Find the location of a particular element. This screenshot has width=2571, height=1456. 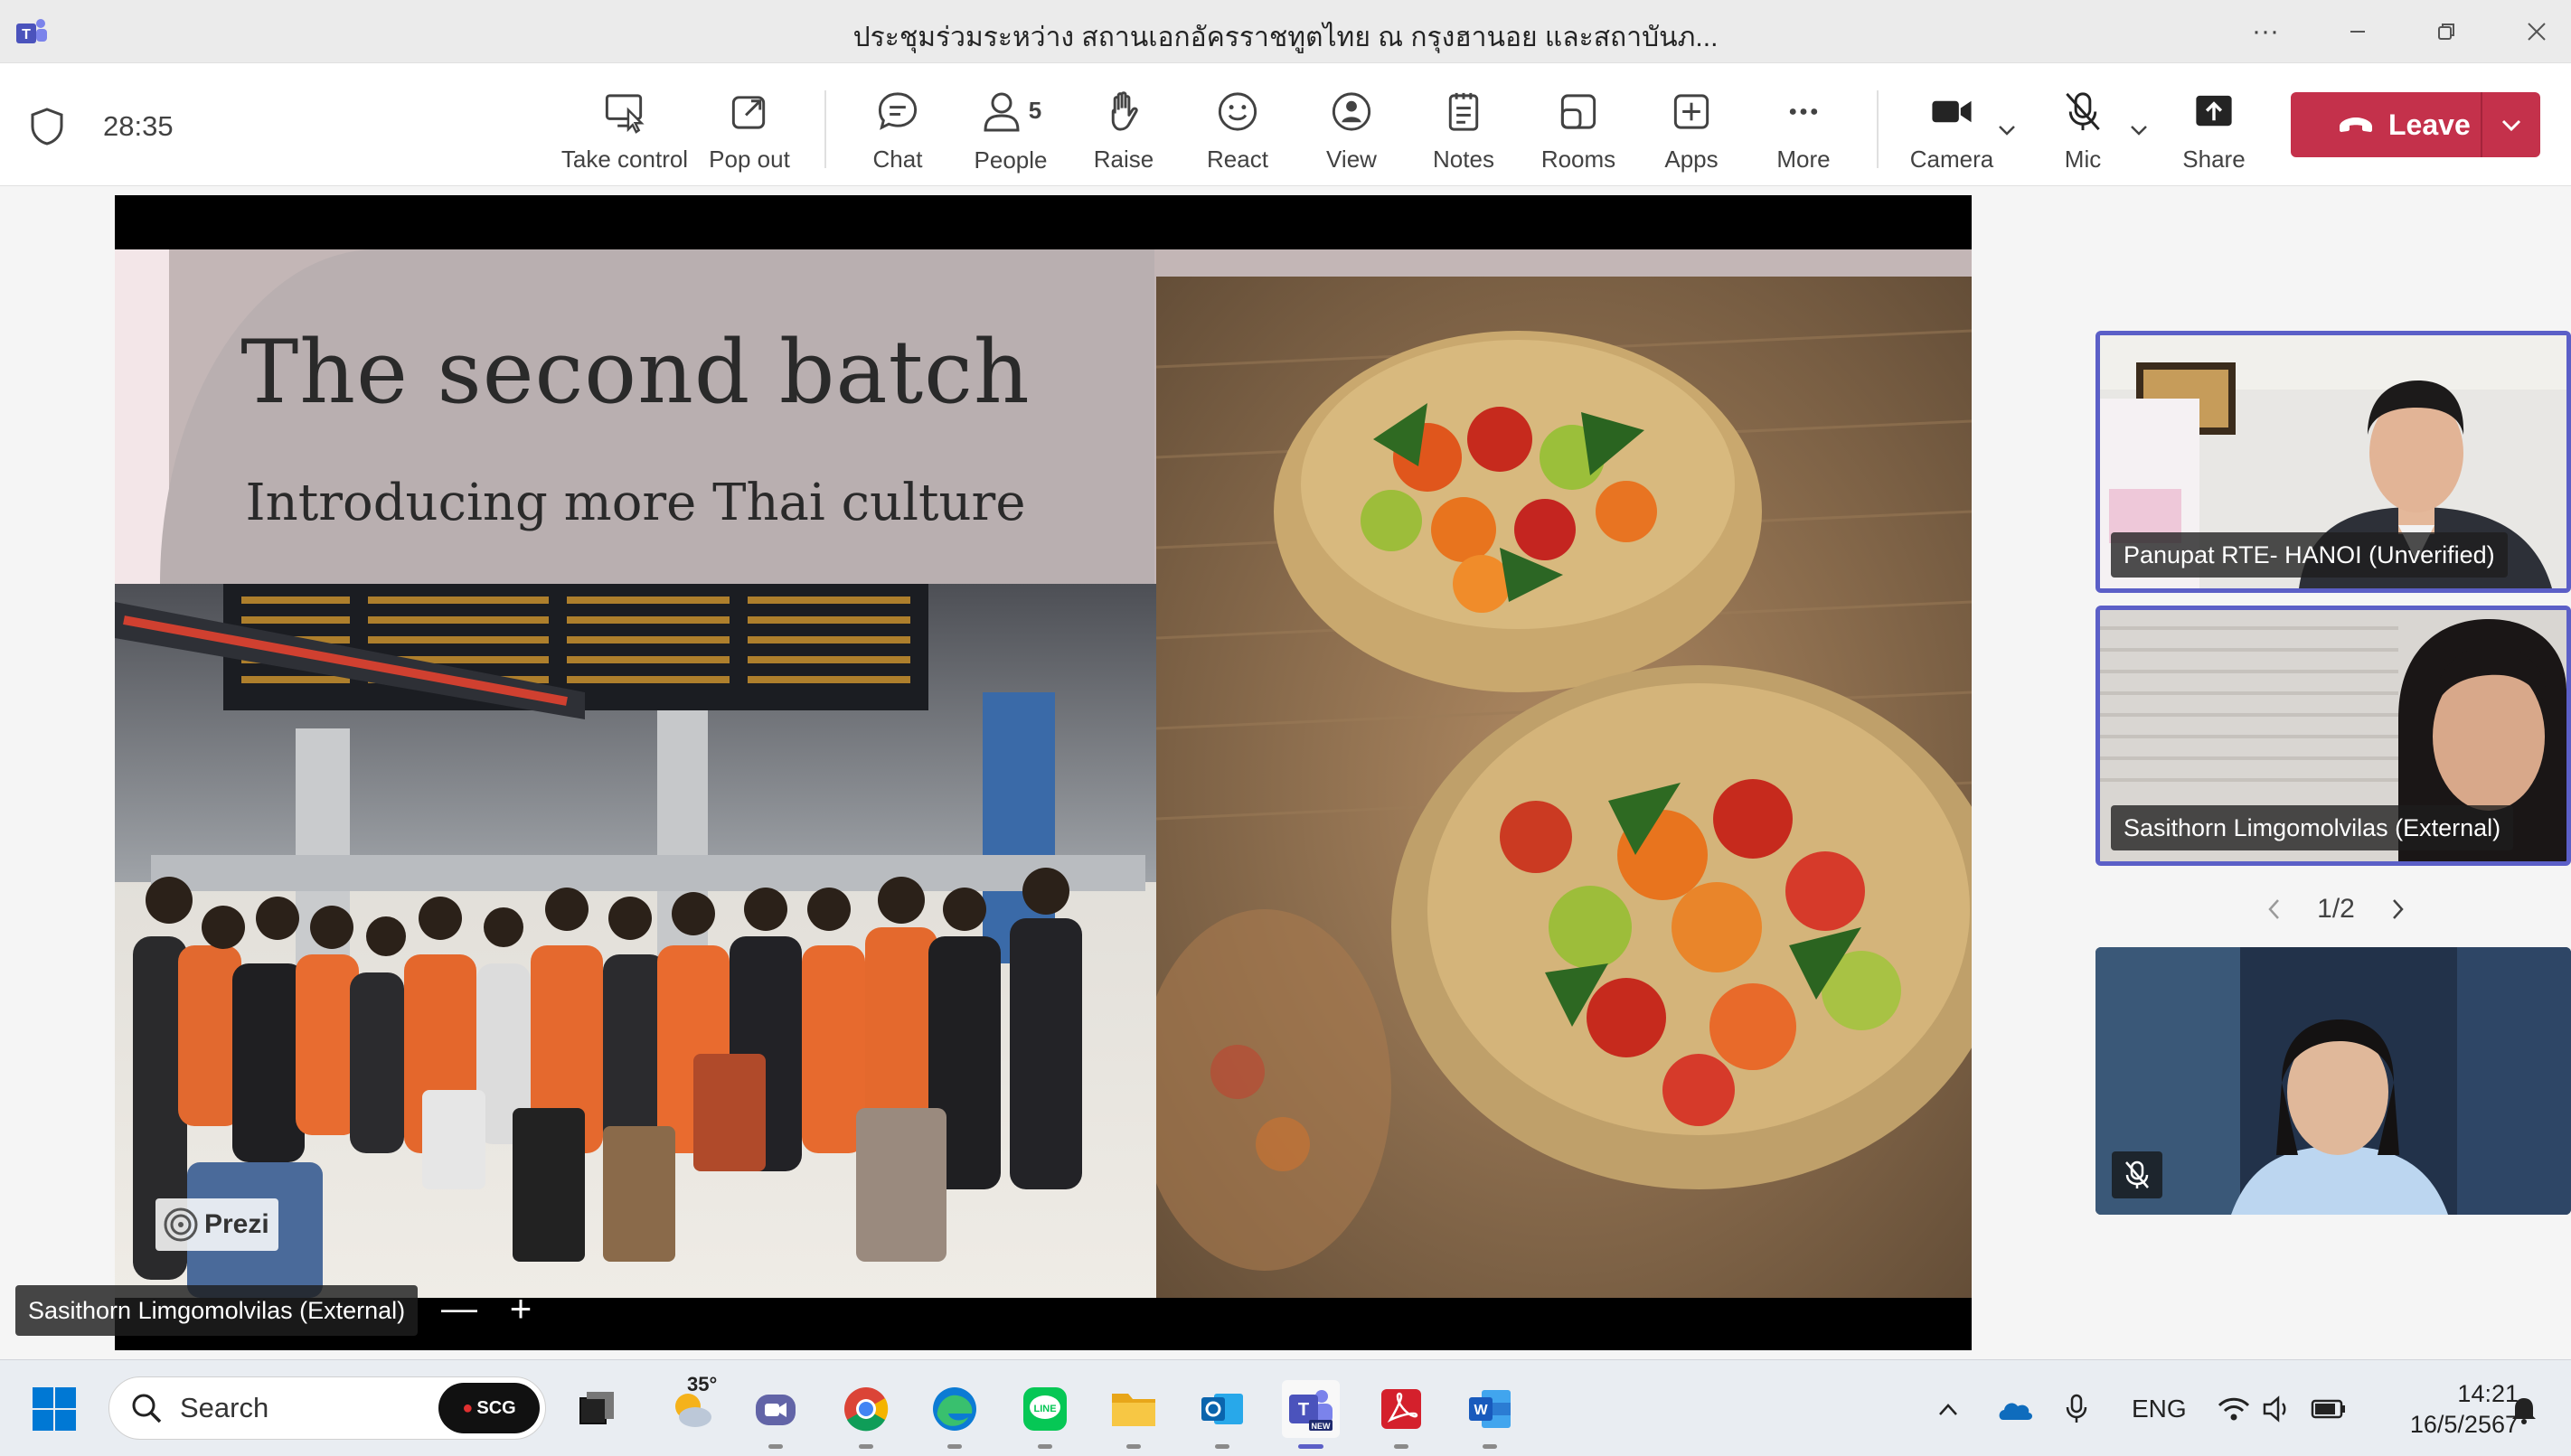

mic-off-icon is located at coordinates (2083, 112).